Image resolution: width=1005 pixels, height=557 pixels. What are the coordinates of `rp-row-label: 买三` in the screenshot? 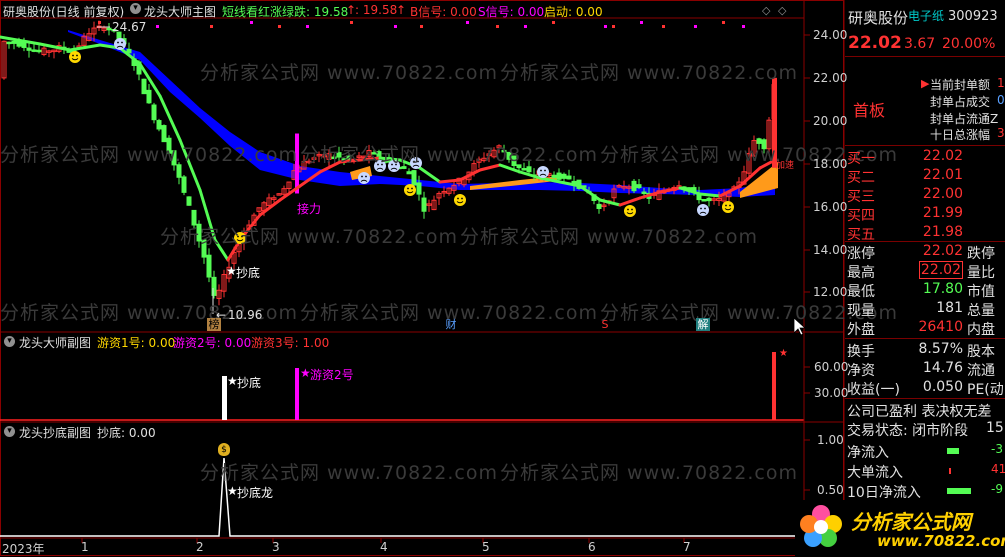 It's located at (861, 197).